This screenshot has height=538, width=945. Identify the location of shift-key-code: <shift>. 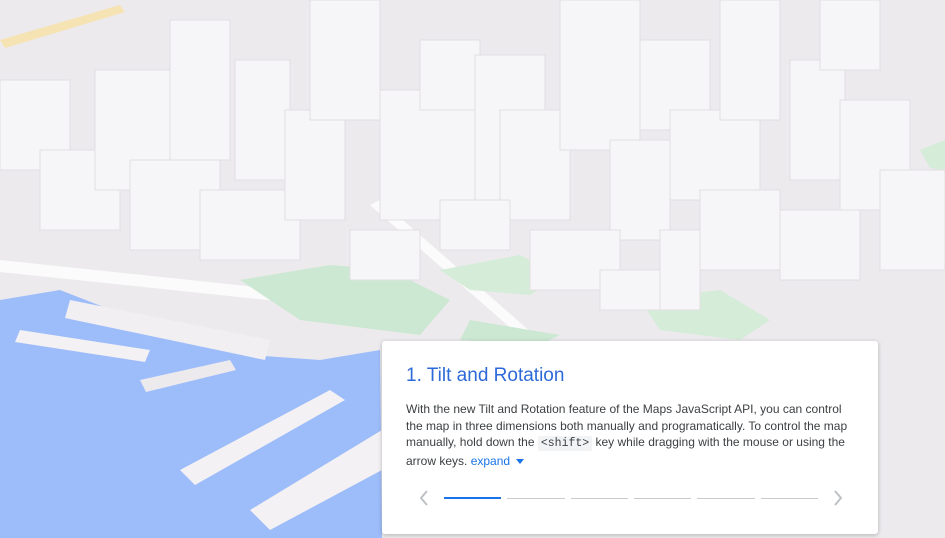
(565, 443).